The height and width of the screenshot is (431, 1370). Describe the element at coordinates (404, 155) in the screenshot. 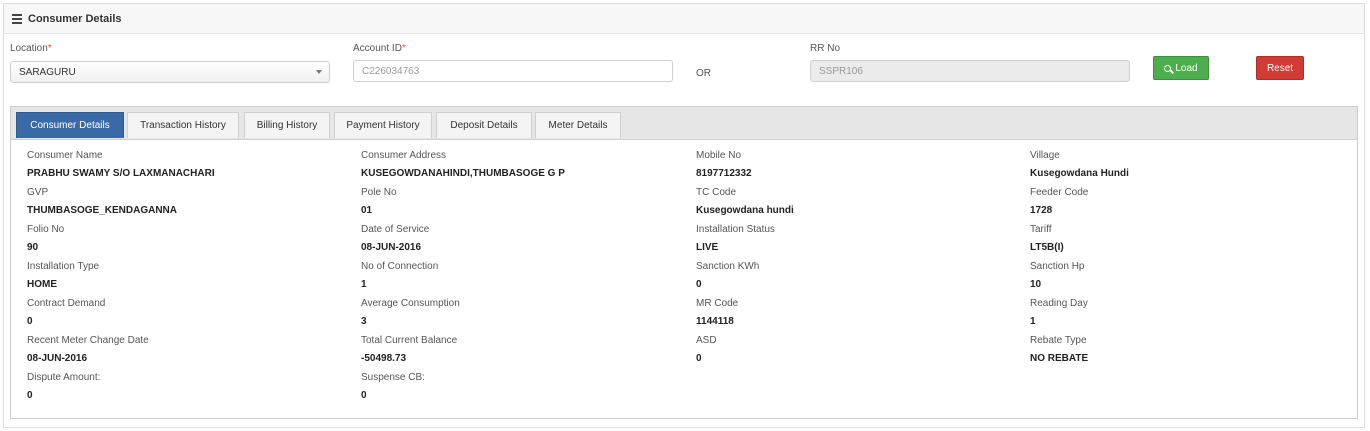

I see `consumer-address-label: Consumer Address` at that location.